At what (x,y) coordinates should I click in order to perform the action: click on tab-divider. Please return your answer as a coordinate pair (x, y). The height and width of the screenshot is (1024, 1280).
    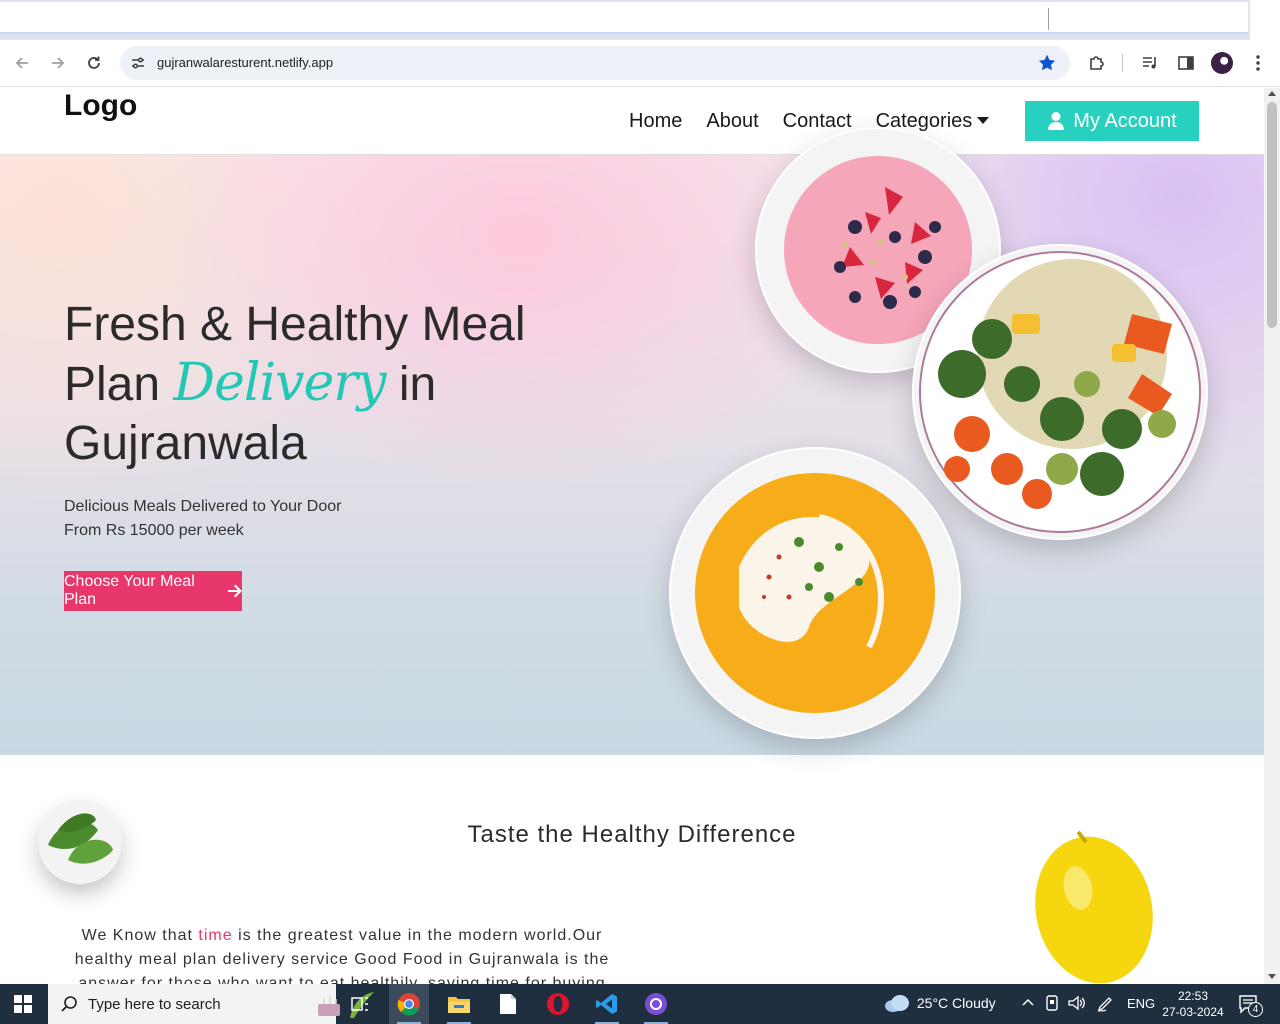
    Looking at the image, I should click on (1048, 19).